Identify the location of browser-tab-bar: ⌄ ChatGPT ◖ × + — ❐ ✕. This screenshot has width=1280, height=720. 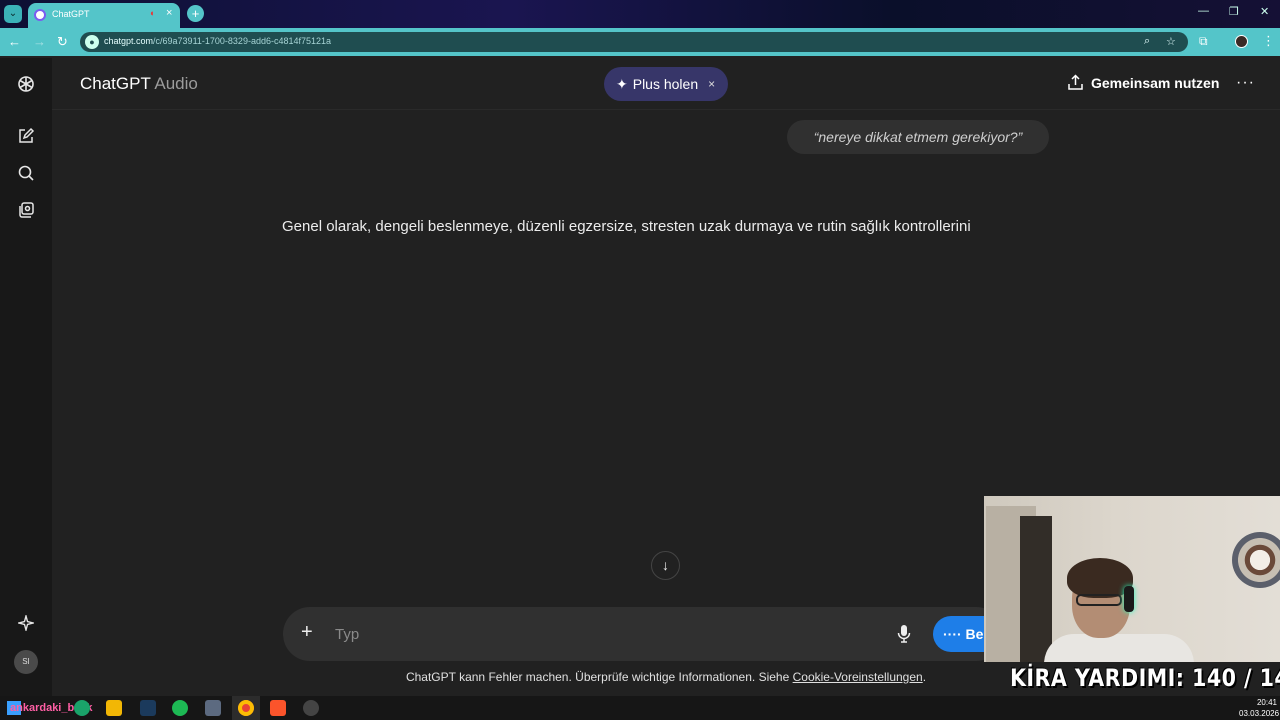
(640, 14).